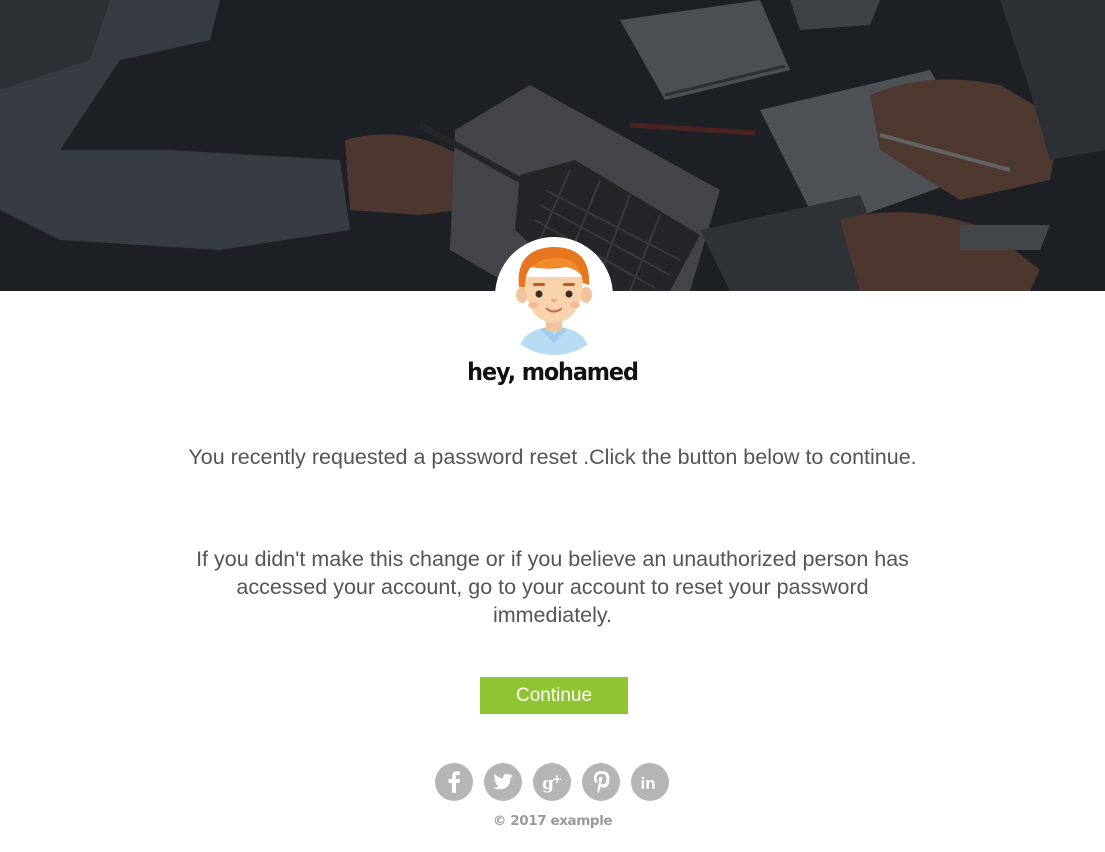 The width and height of the screenshot is (1105, 852). What do you see at coordinates (553, 372) in the screenshot?
I see `greeting-heading: hey, mohamed` at bounding box center [553, 372].